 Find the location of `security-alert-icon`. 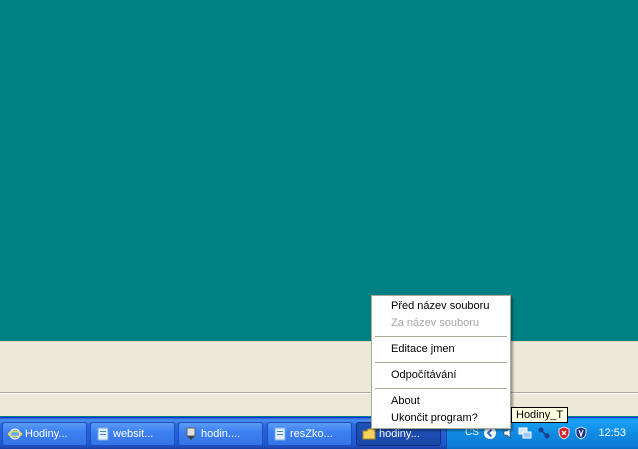

security-alert-icon is located at coordinates (564, 433).